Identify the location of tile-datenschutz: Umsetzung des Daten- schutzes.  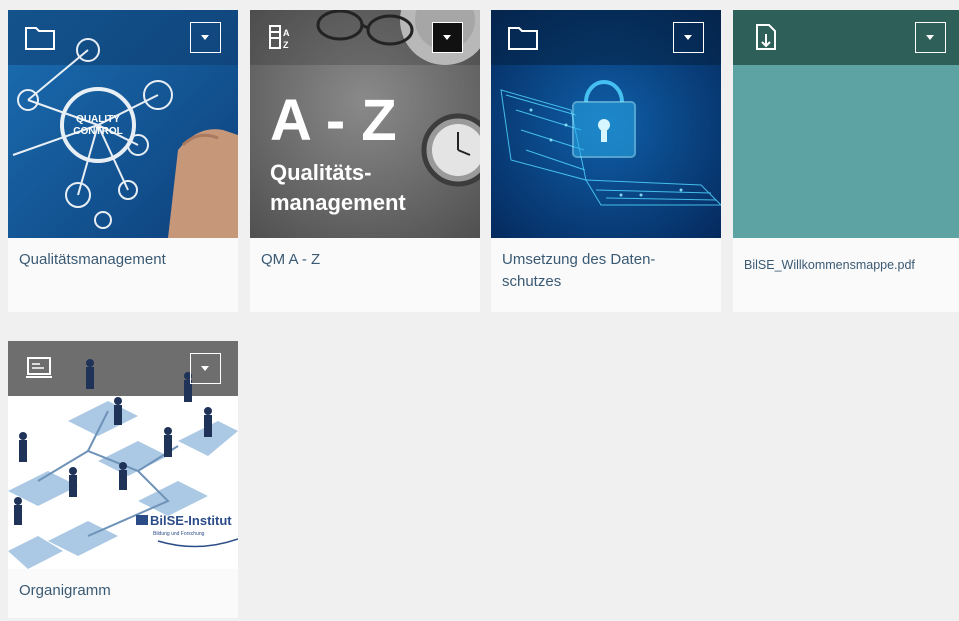
(606, 161).